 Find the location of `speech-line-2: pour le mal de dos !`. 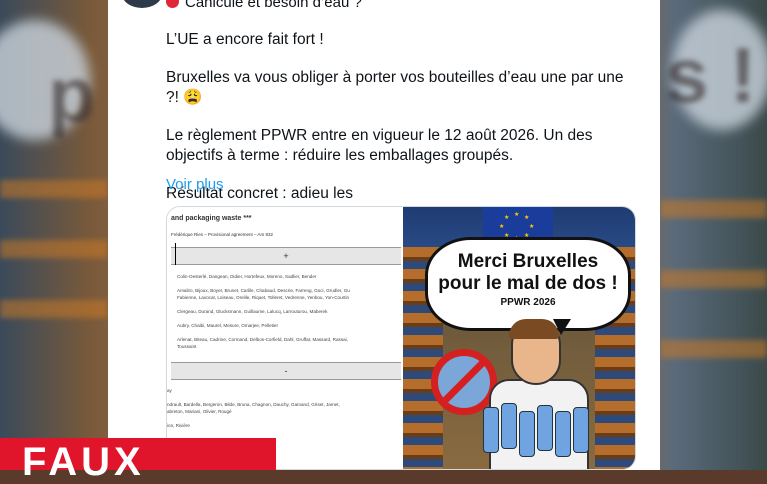

speech-line-2: pour le mal de dos ! is located at coordinates (528, 283).